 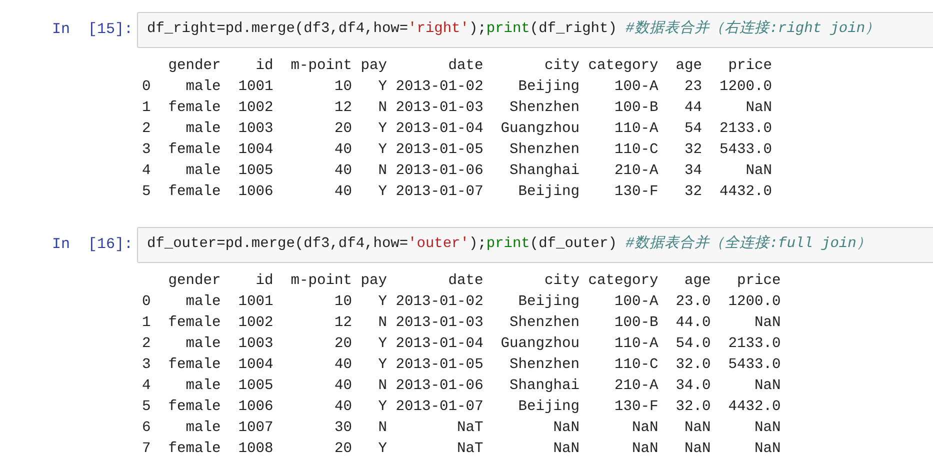 I want to click on column-header: category, so click(x=623, y=66).